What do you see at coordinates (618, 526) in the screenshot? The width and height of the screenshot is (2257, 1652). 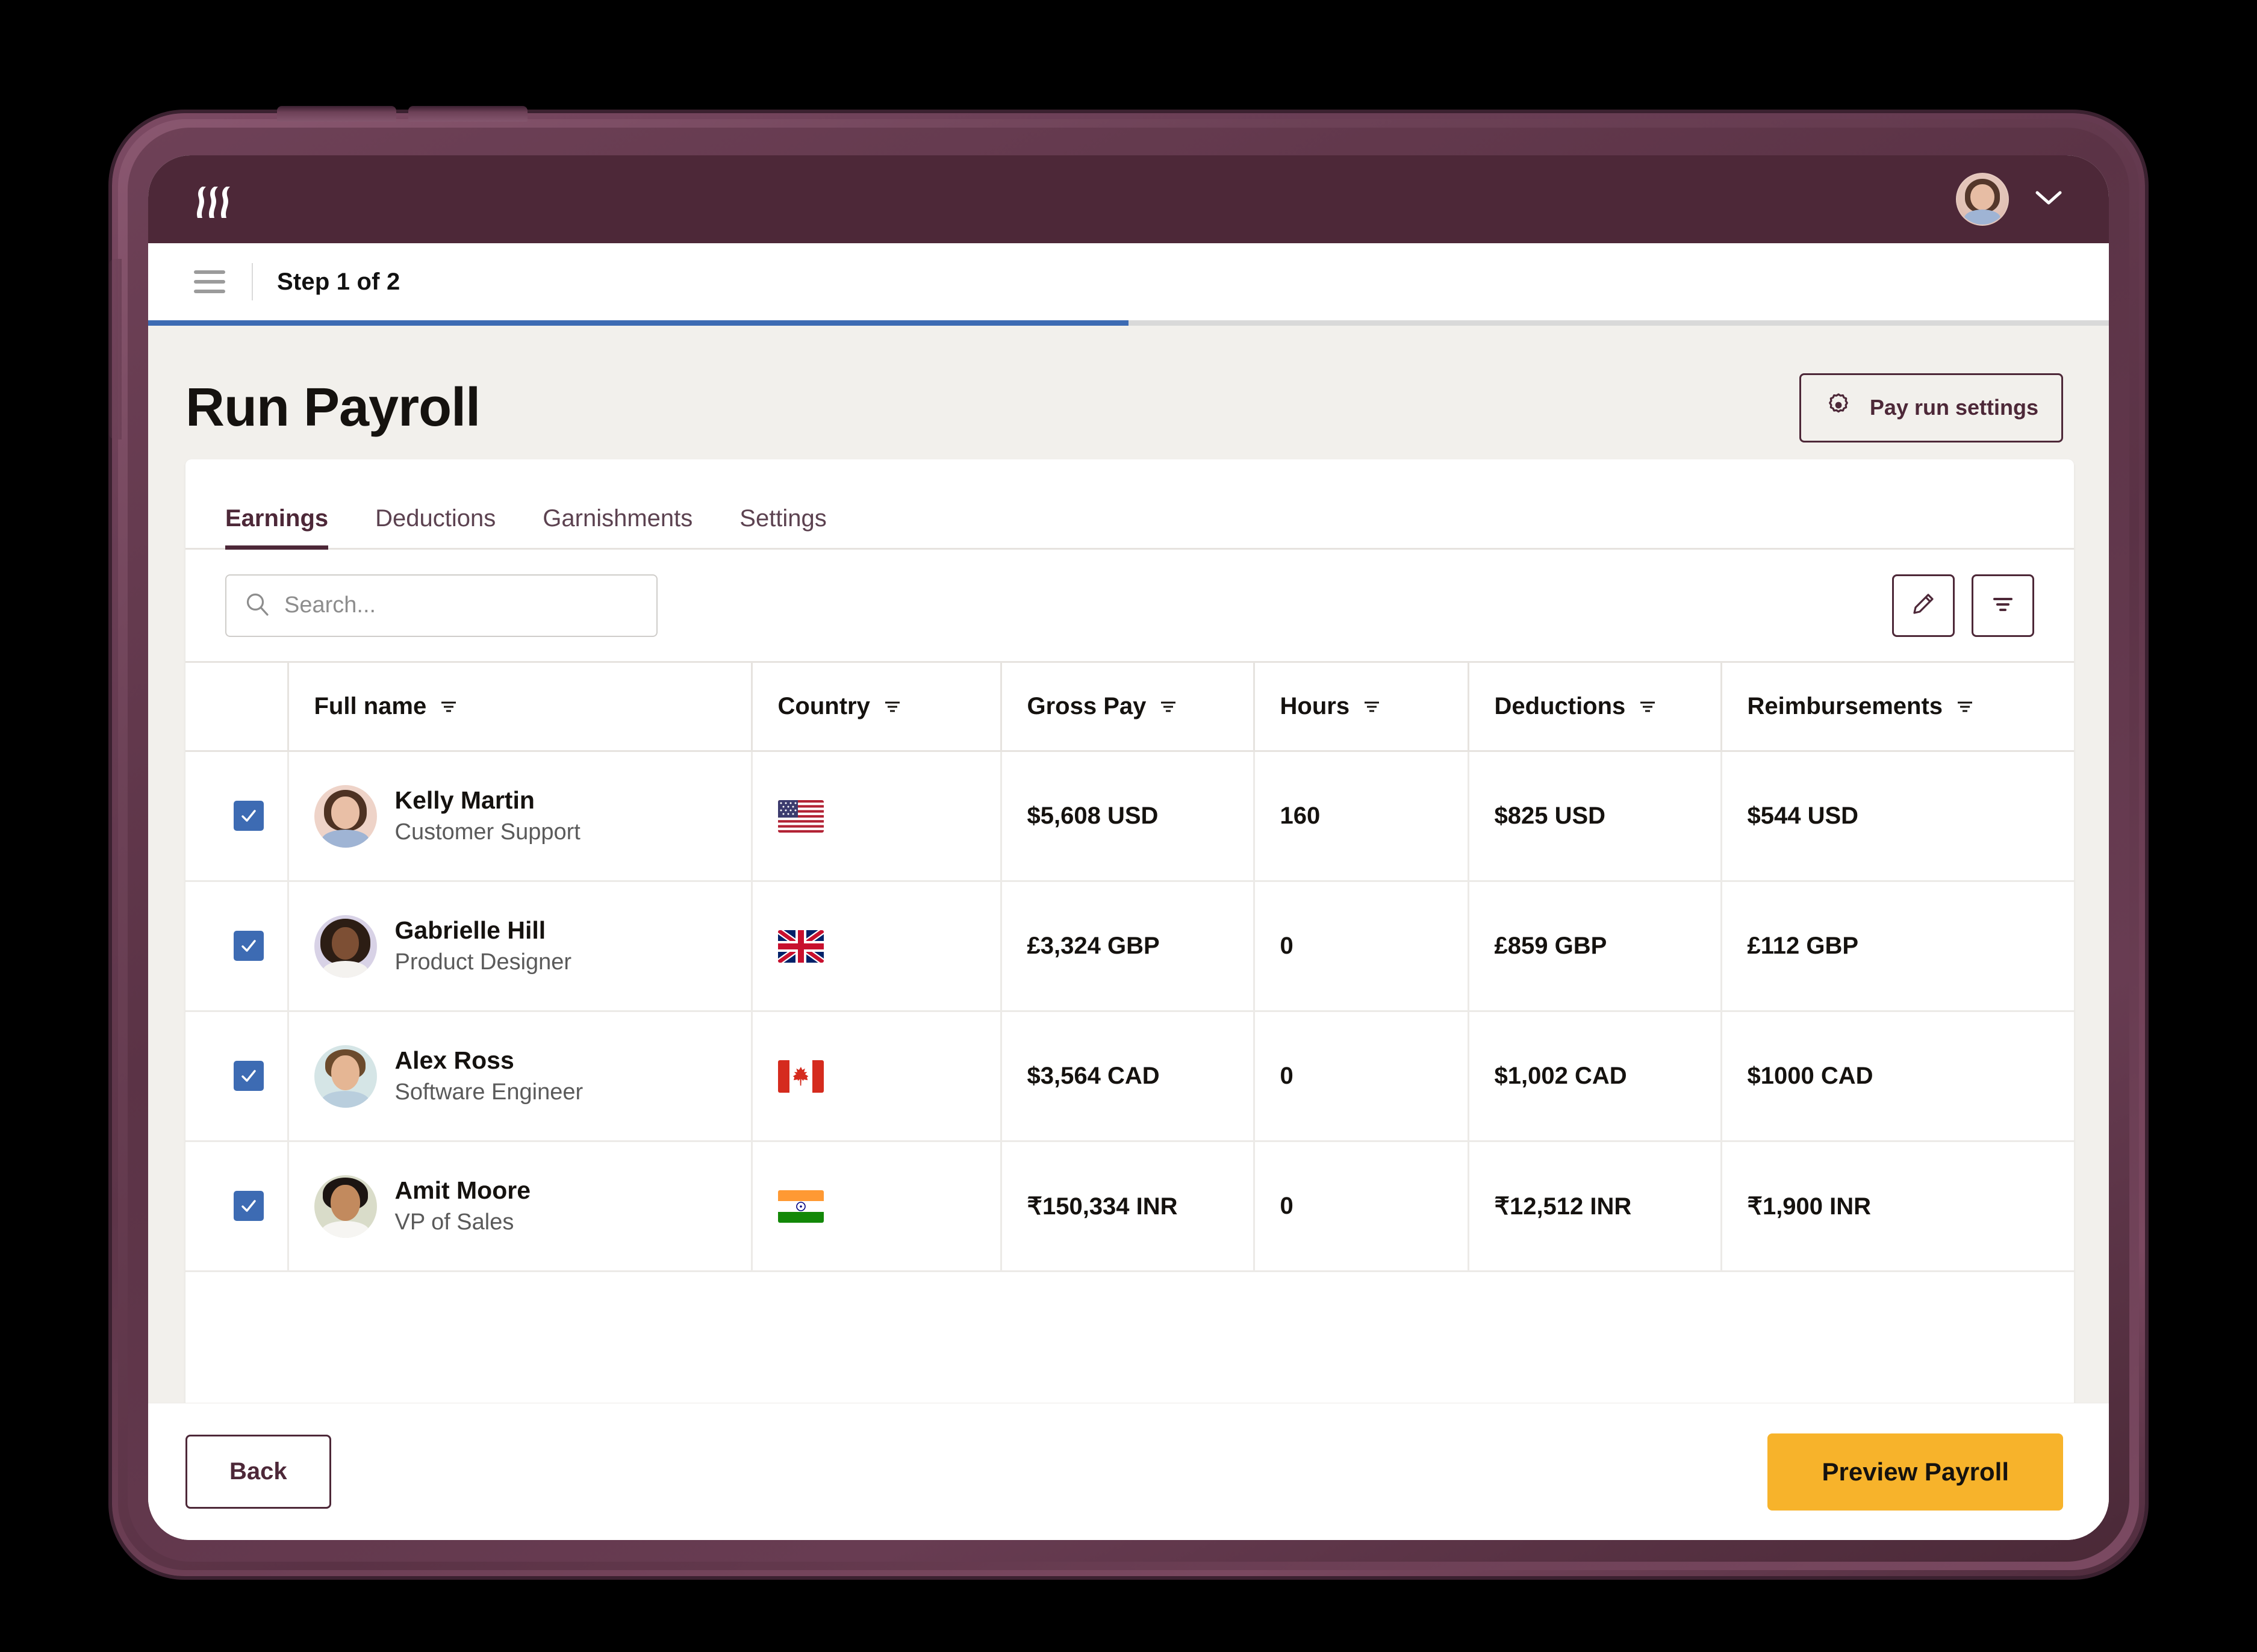 I see `tab-garnishments: Garnishments` at bounding box center [618, 526].